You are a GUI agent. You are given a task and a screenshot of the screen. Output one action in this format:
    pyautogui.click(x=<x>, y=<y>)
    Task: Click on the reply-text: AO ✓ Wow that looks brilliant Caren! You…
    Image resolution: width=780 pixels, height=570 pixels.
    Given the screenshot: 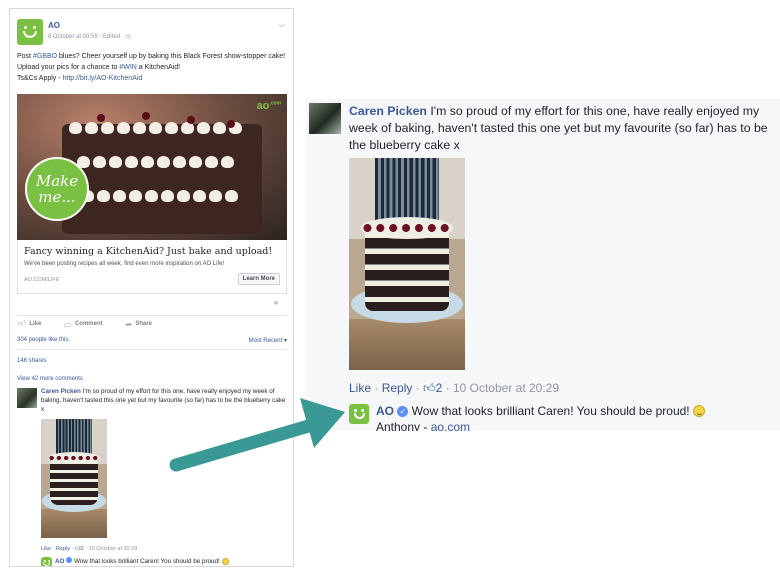 What is the action you would take?
    pyautogui.click(x=540, y=411)
    